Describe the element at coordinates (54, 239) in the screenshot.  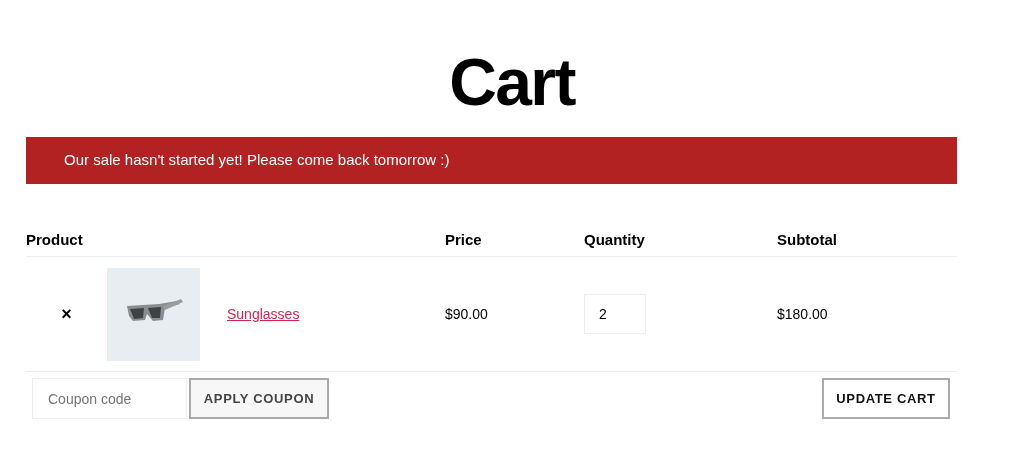
I see `column-header: Product` at that location.